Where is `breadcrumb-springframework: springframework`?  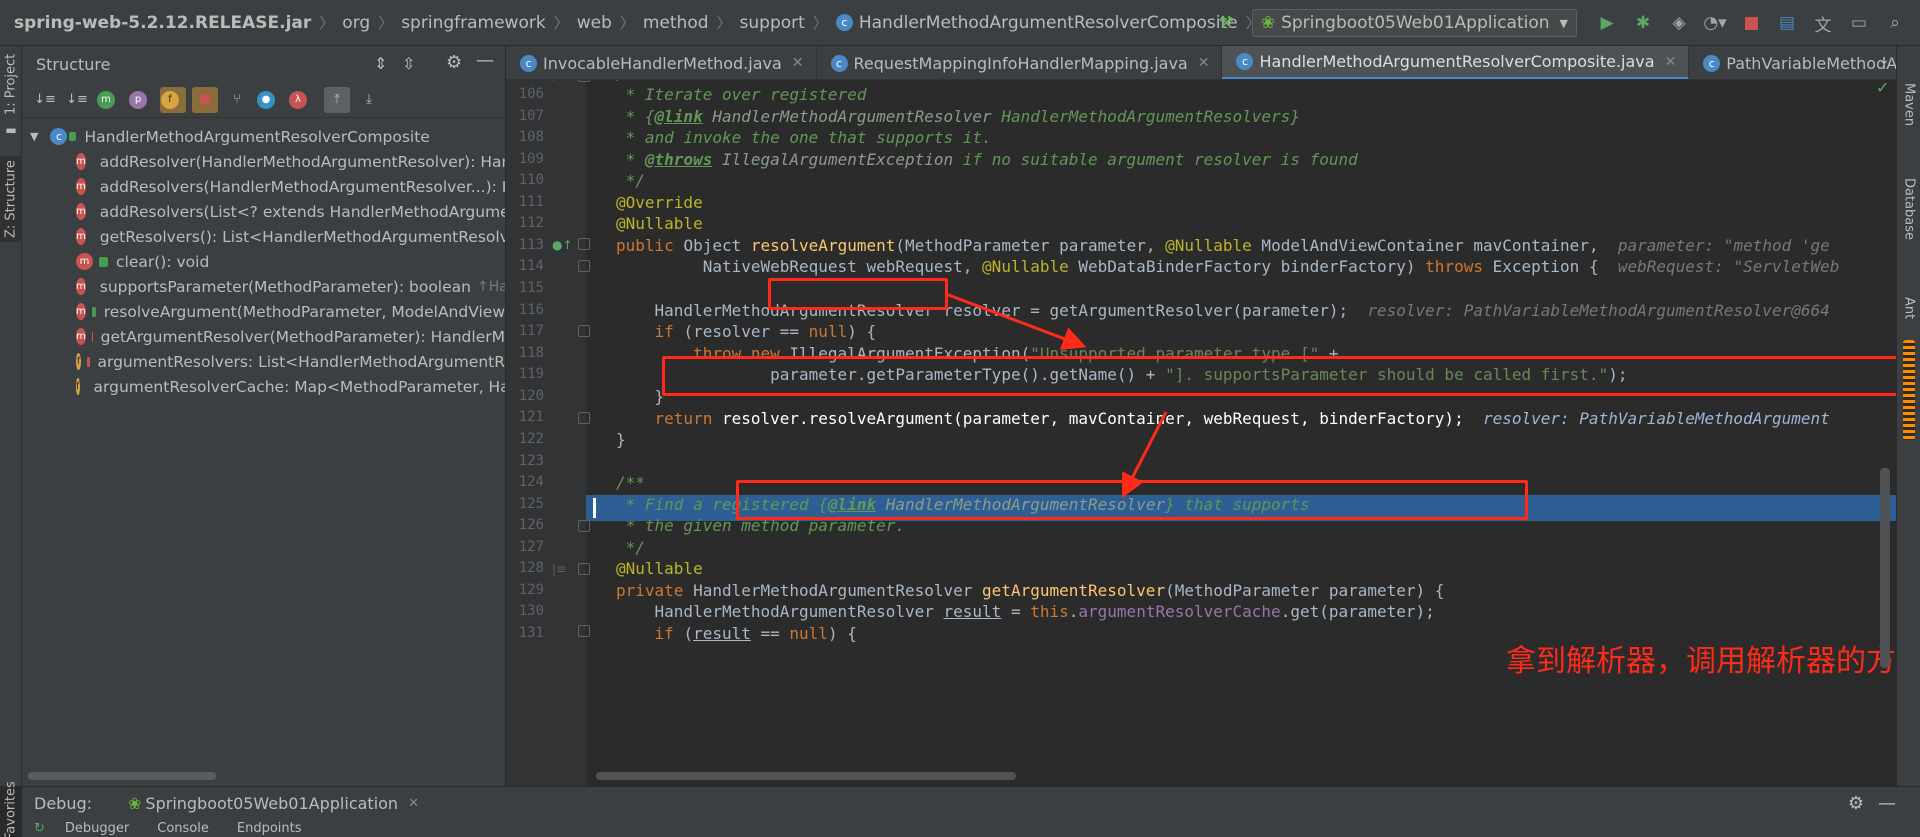 breadcrumb-springframework: springframework is located at coordinates (473, 23).